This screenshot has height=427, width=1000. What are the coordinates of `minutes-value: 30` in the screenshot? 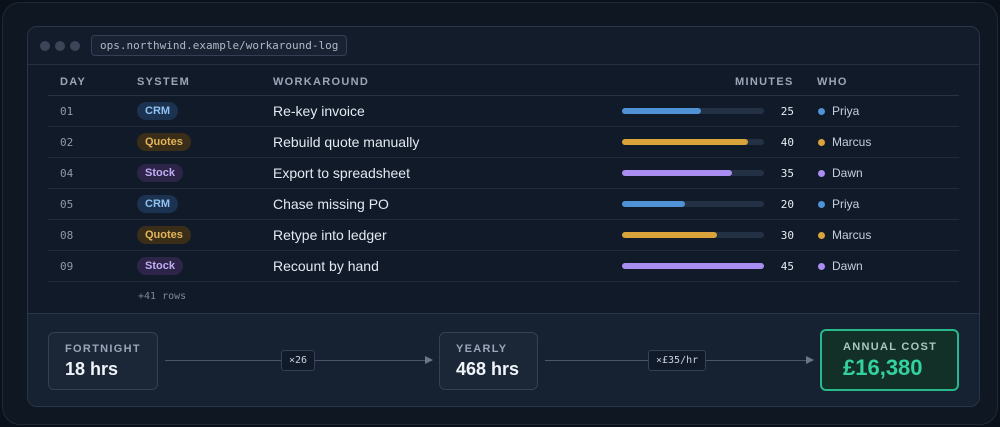 It's located at (787, 235).